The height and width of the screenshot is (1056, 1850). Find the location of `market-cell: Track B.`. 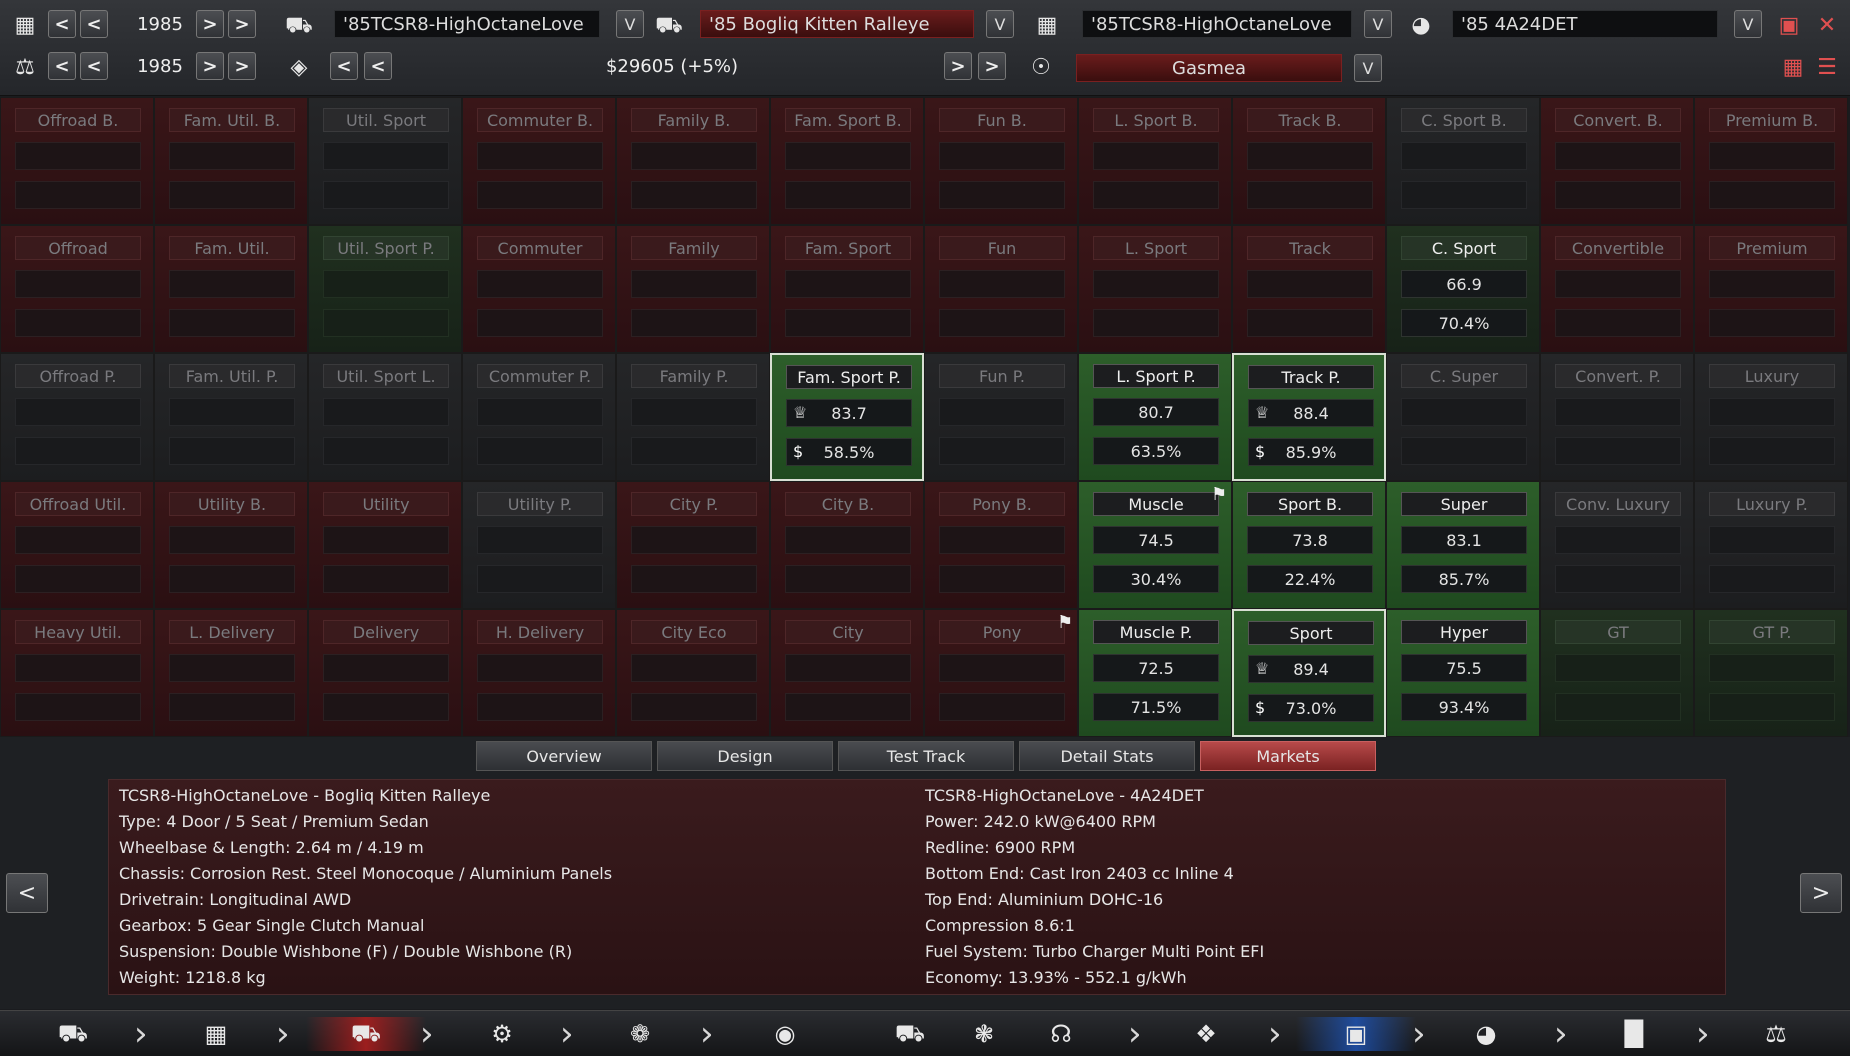

market-cell: Track B. is located at coordinates (1309, 161).